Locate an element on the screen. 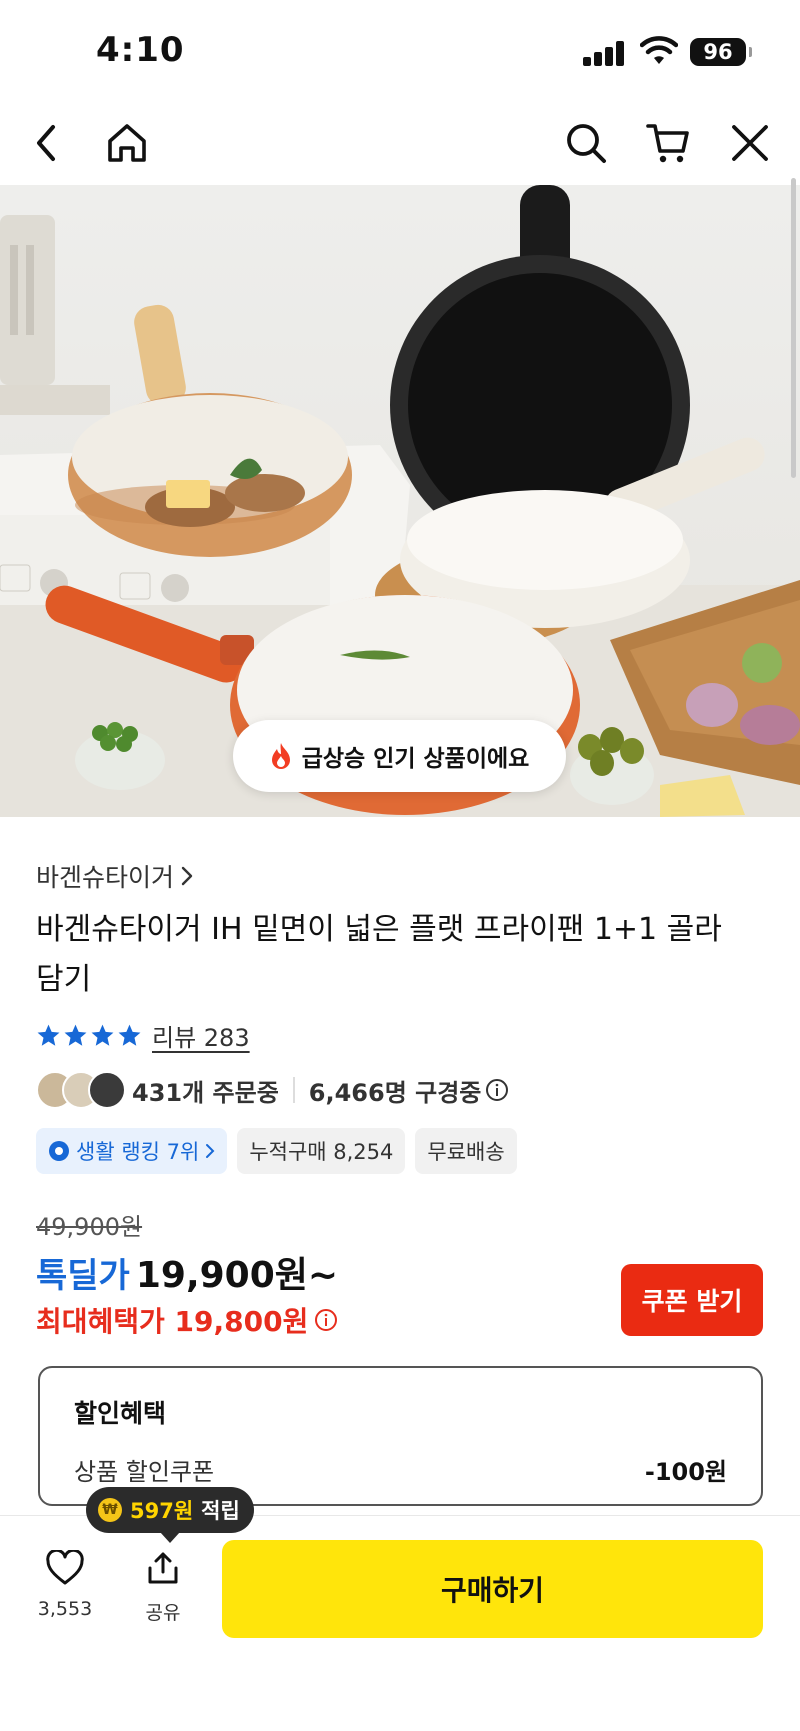 This screenshot has height=1731, width=800. cumulative-purchase-label: 누적구매 8,254 is located at coordinates (321, 1152).